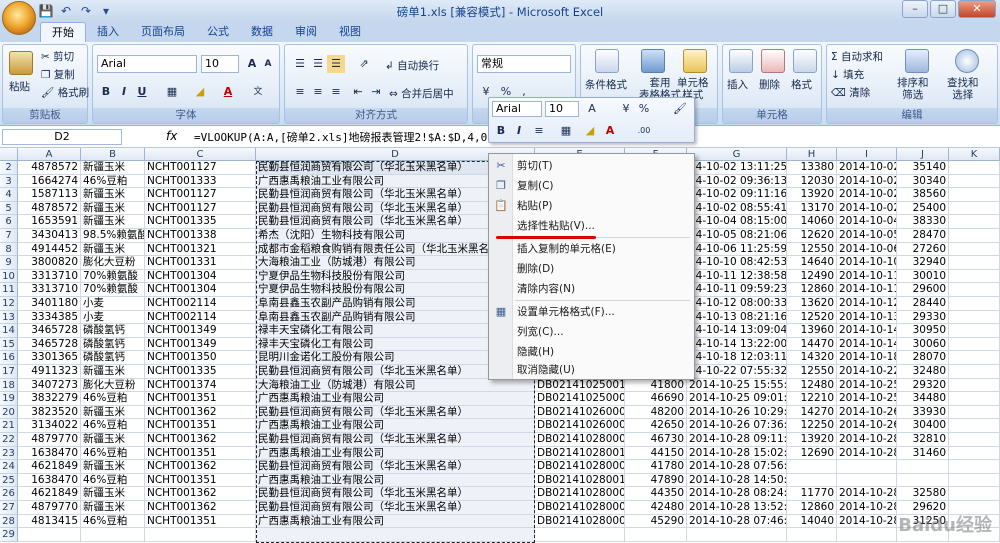 The height and width of the screenshot is (543, 1000). Describe the element at coordinates (142, 92) in the screenshot. I see `underline-icon: U` at that location.